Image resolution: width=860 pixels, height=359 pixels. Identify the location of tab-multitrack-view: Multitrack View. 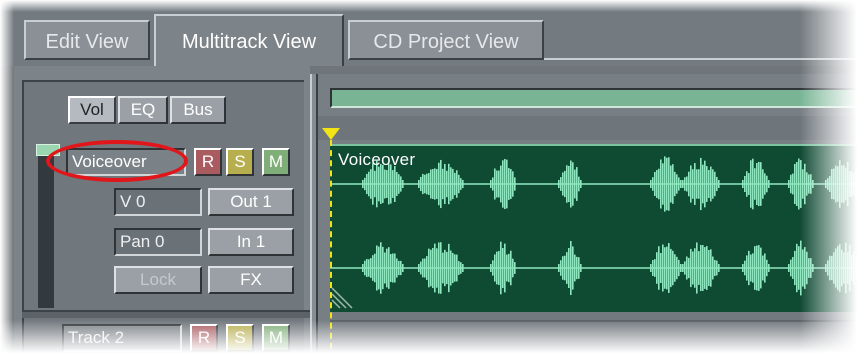
(249, 40).